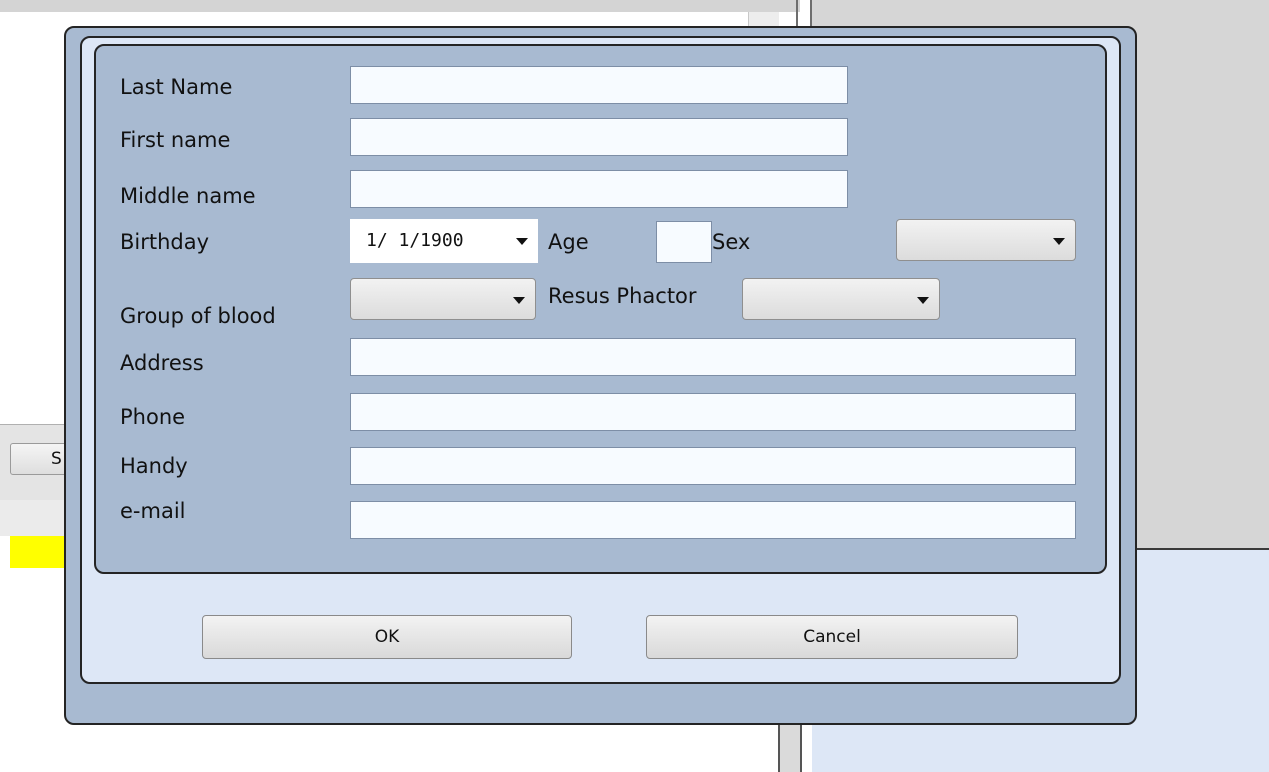 The height and width of the screenshot is (772, 1269). What do you see at coordinates (713, 520) in the screenshot?
I see `email-input` at bounding box center [713, 520].